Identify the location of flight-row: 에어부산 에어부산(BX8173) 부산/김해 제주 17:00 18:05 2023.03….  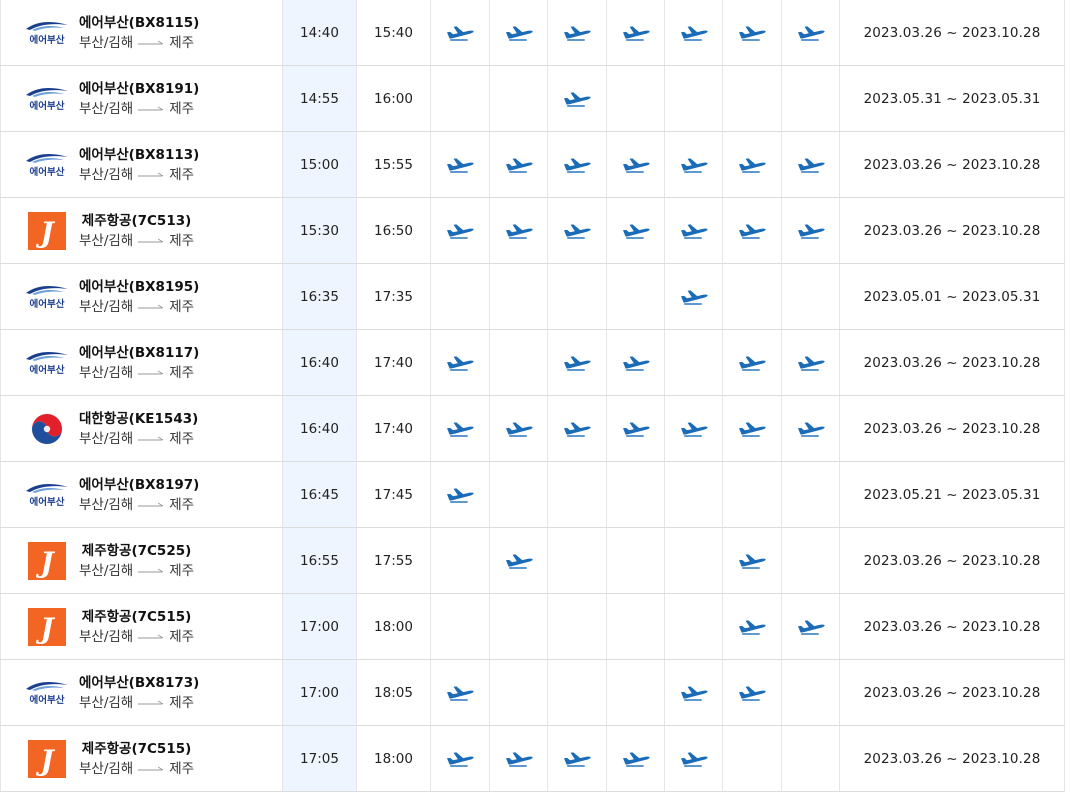
(532, 692).